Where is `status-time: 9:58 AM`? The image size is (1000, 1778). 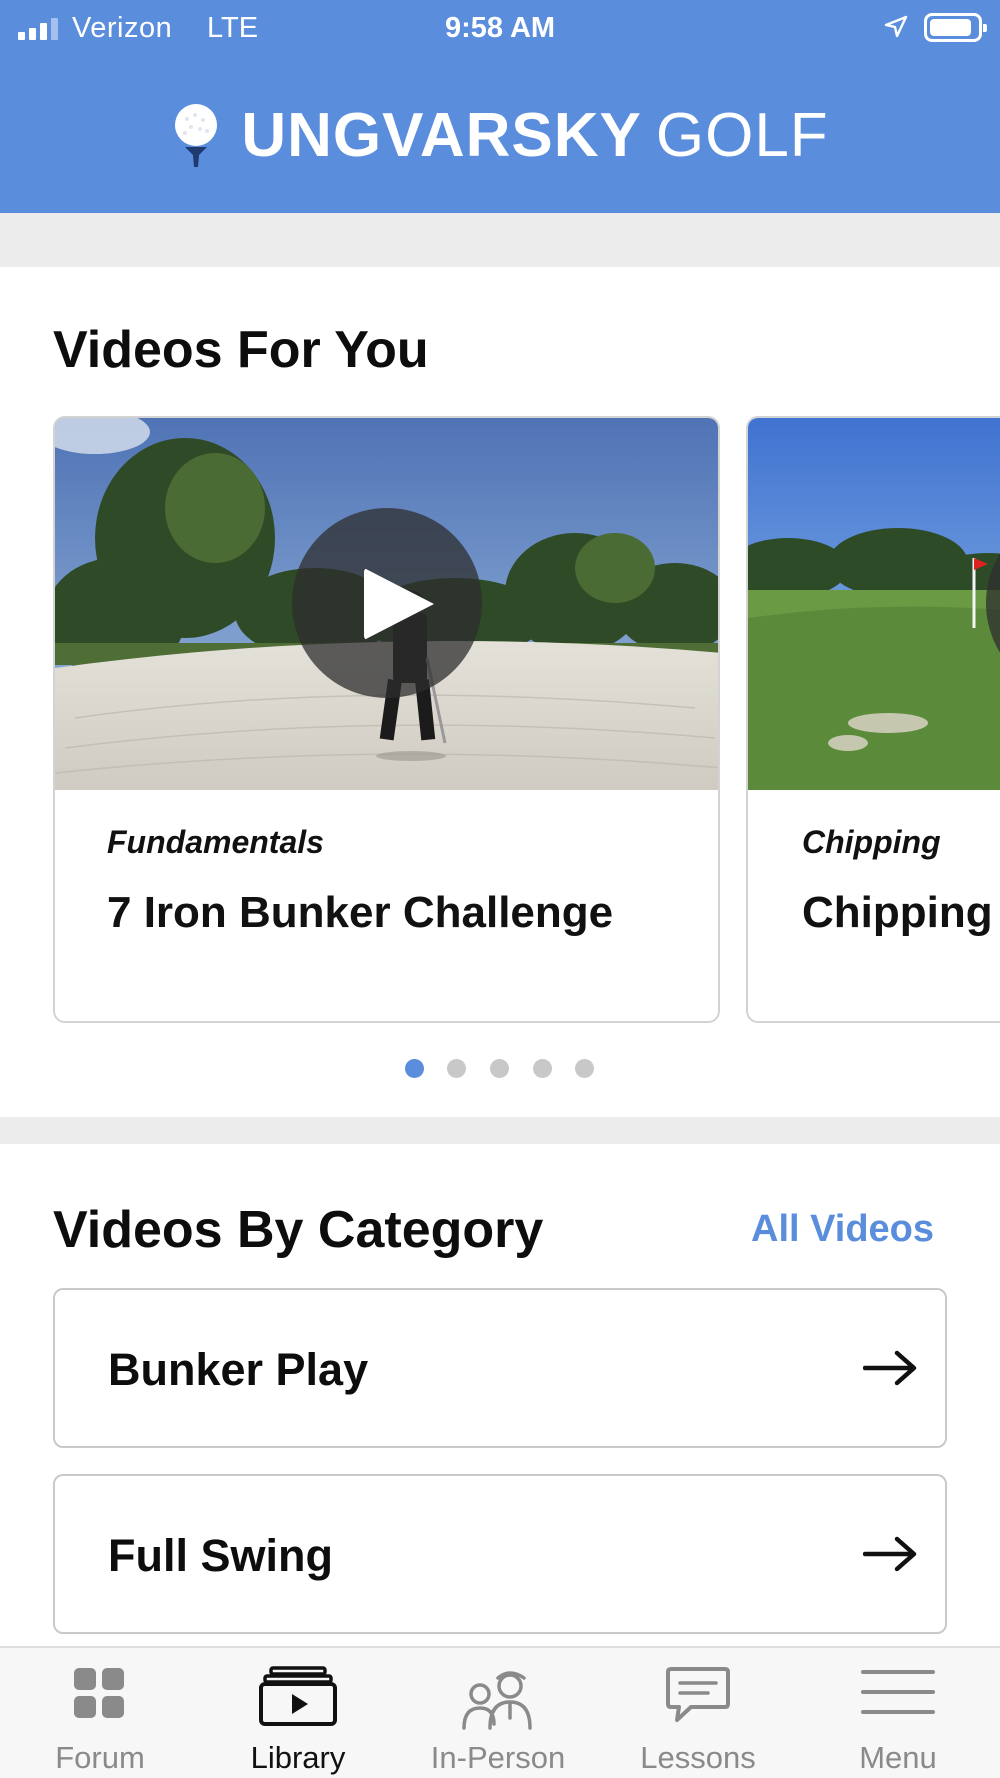
status-time: 9:58 AM is located at coordinates (500, 28).